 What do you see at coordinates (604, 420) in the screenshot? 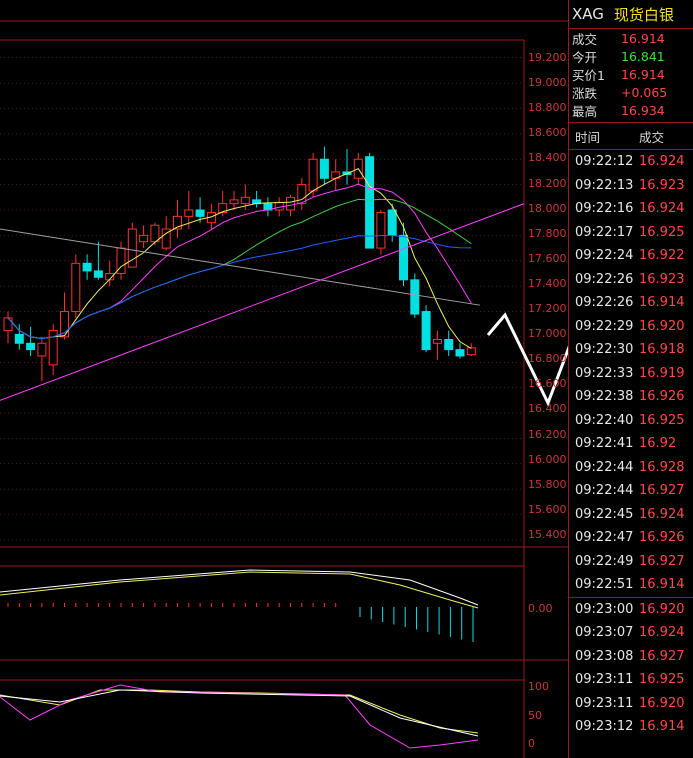
I see `tick-time: 09:22:40` at bounding box center [604, 420].